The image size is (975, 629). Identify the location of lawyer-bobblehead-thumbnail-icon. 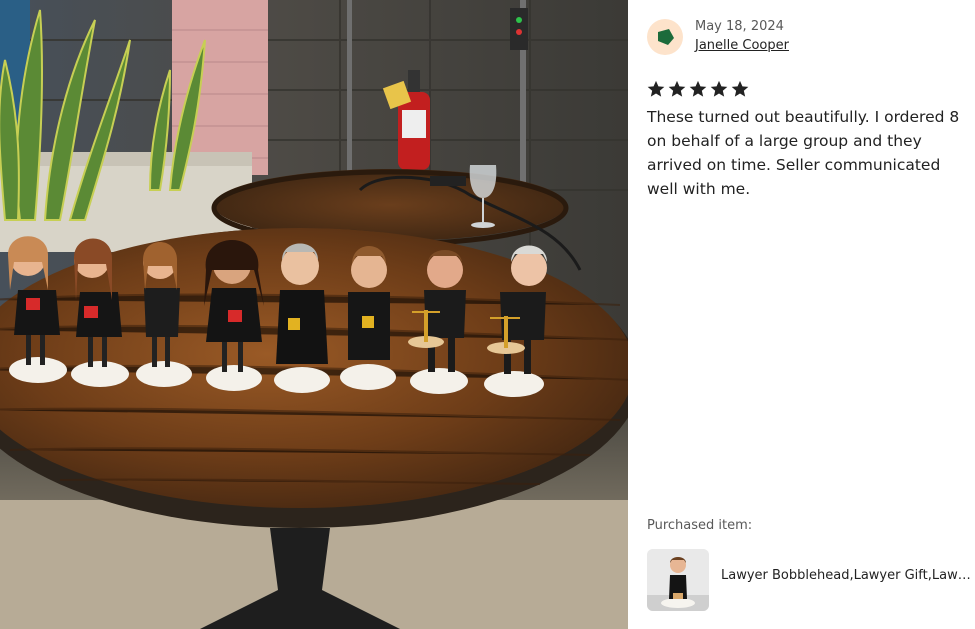
(678, 580).